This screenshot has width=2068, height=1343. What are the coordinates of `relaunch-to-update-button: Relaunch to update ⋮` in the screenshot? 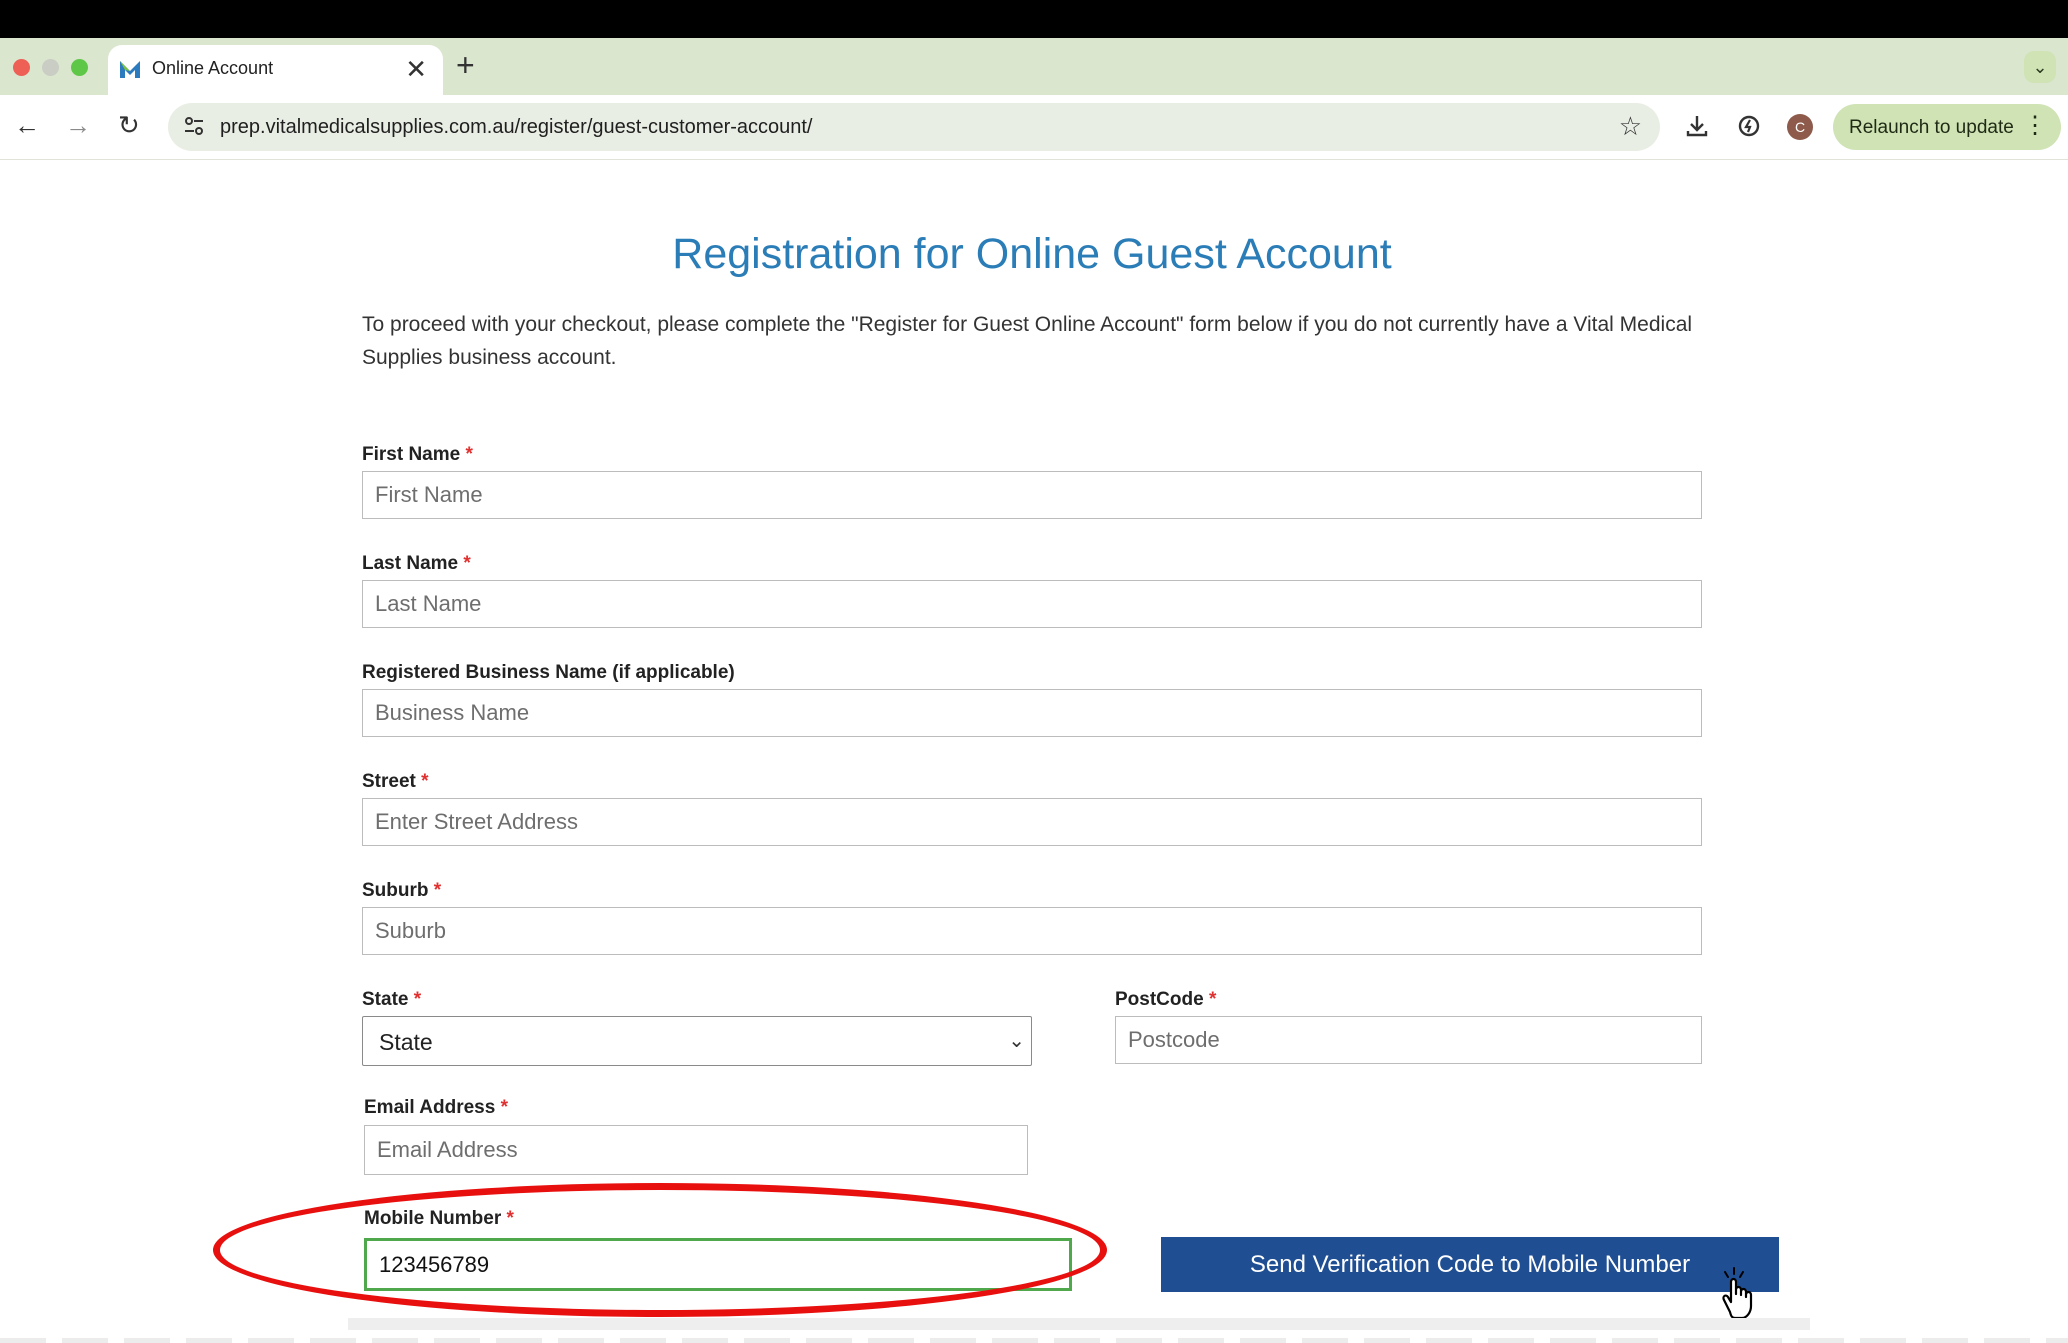 It's located at (1947, 127).